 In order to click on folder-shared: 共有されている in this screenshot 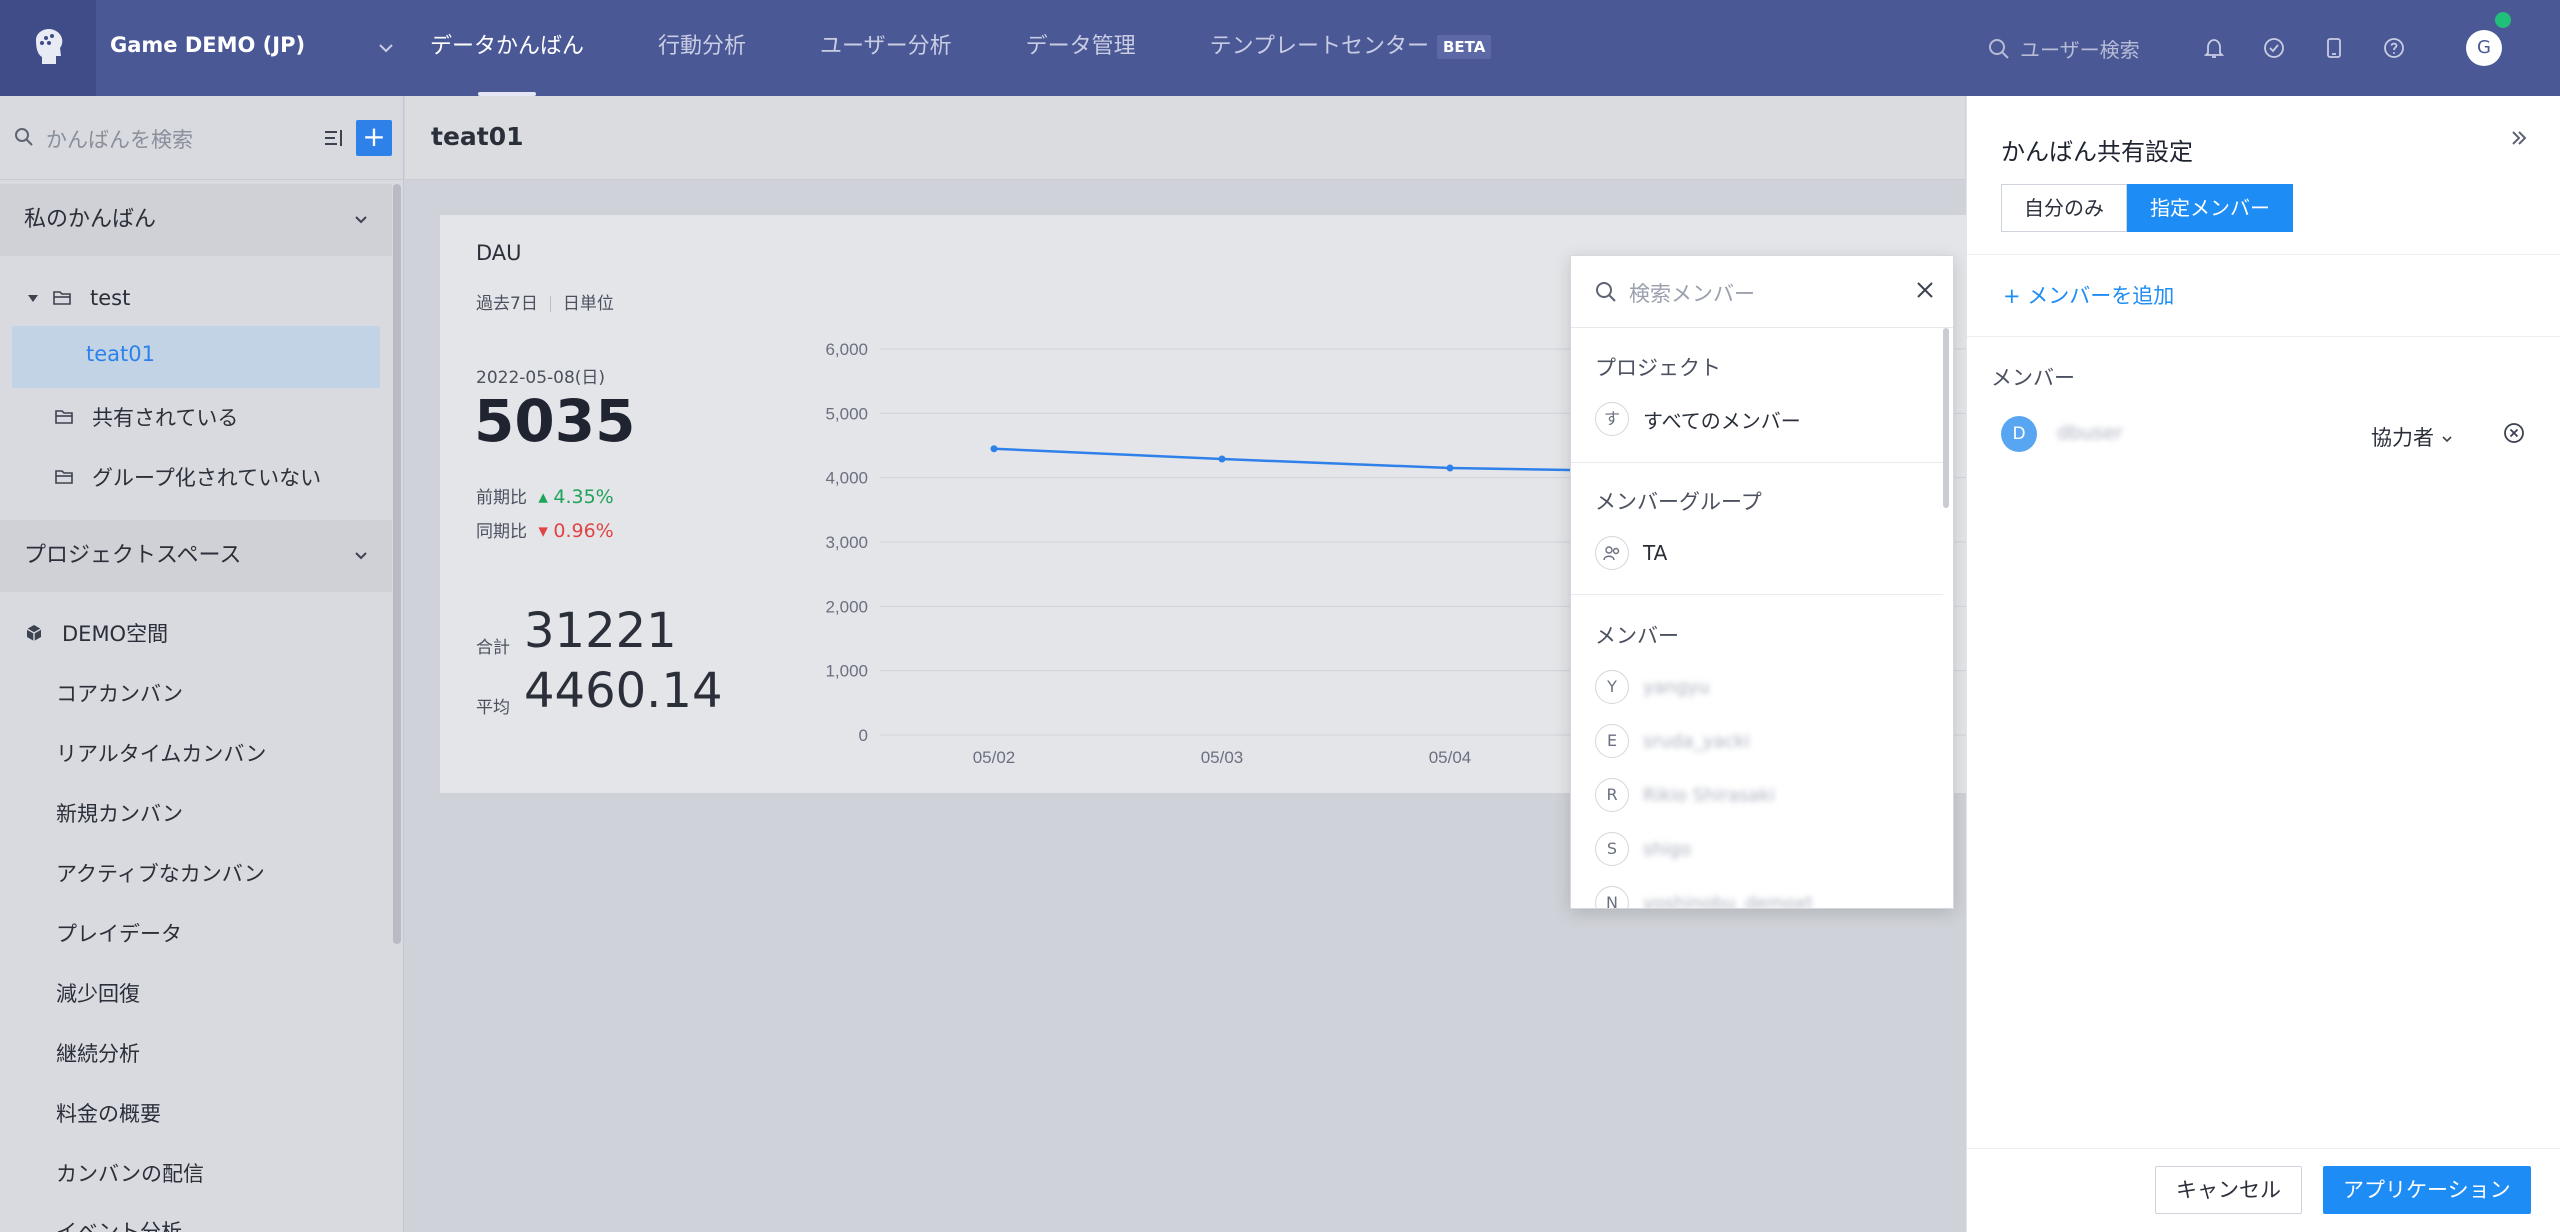, I will do `click(146, 417)`.